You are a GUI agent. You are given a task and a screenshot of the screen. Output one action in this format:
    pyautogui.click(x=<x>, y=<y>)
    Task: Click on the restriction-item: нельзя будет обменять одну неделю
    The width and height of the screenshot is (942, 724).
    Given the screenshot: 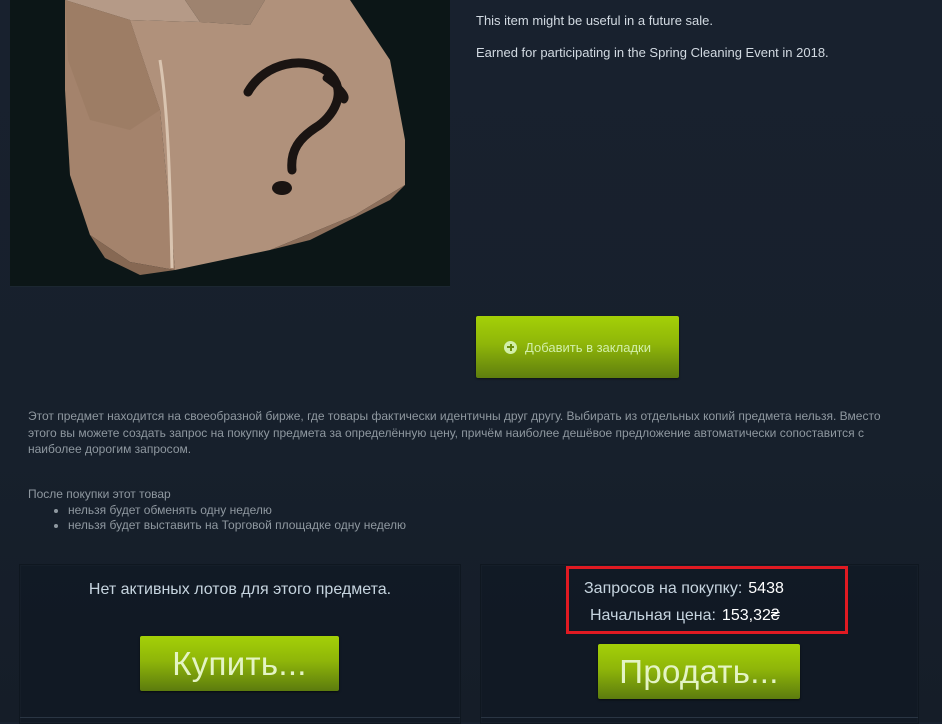 What is the action you would take?
    pyautogui.click(x=237, y=511)
    